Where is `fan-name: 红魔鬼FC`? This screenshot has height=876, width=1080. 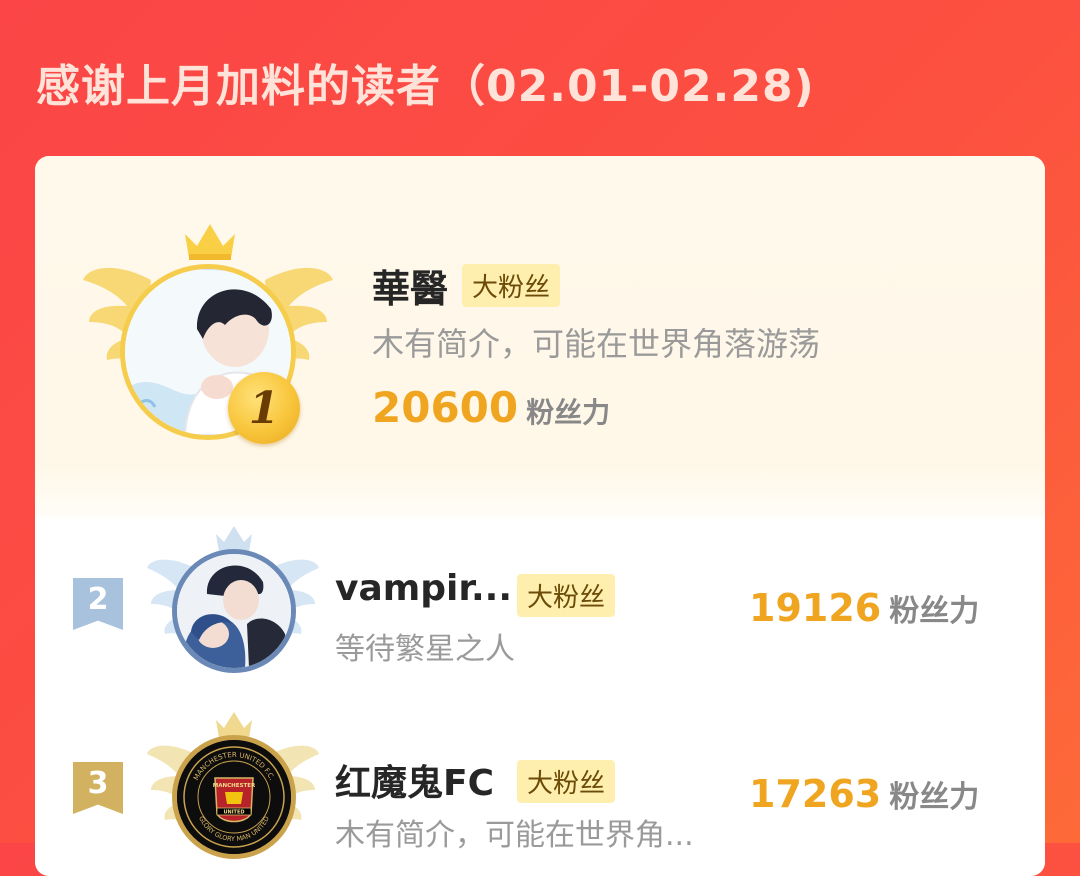 fan-name: 红魔鬼FC is located at coordinates (414, 780).